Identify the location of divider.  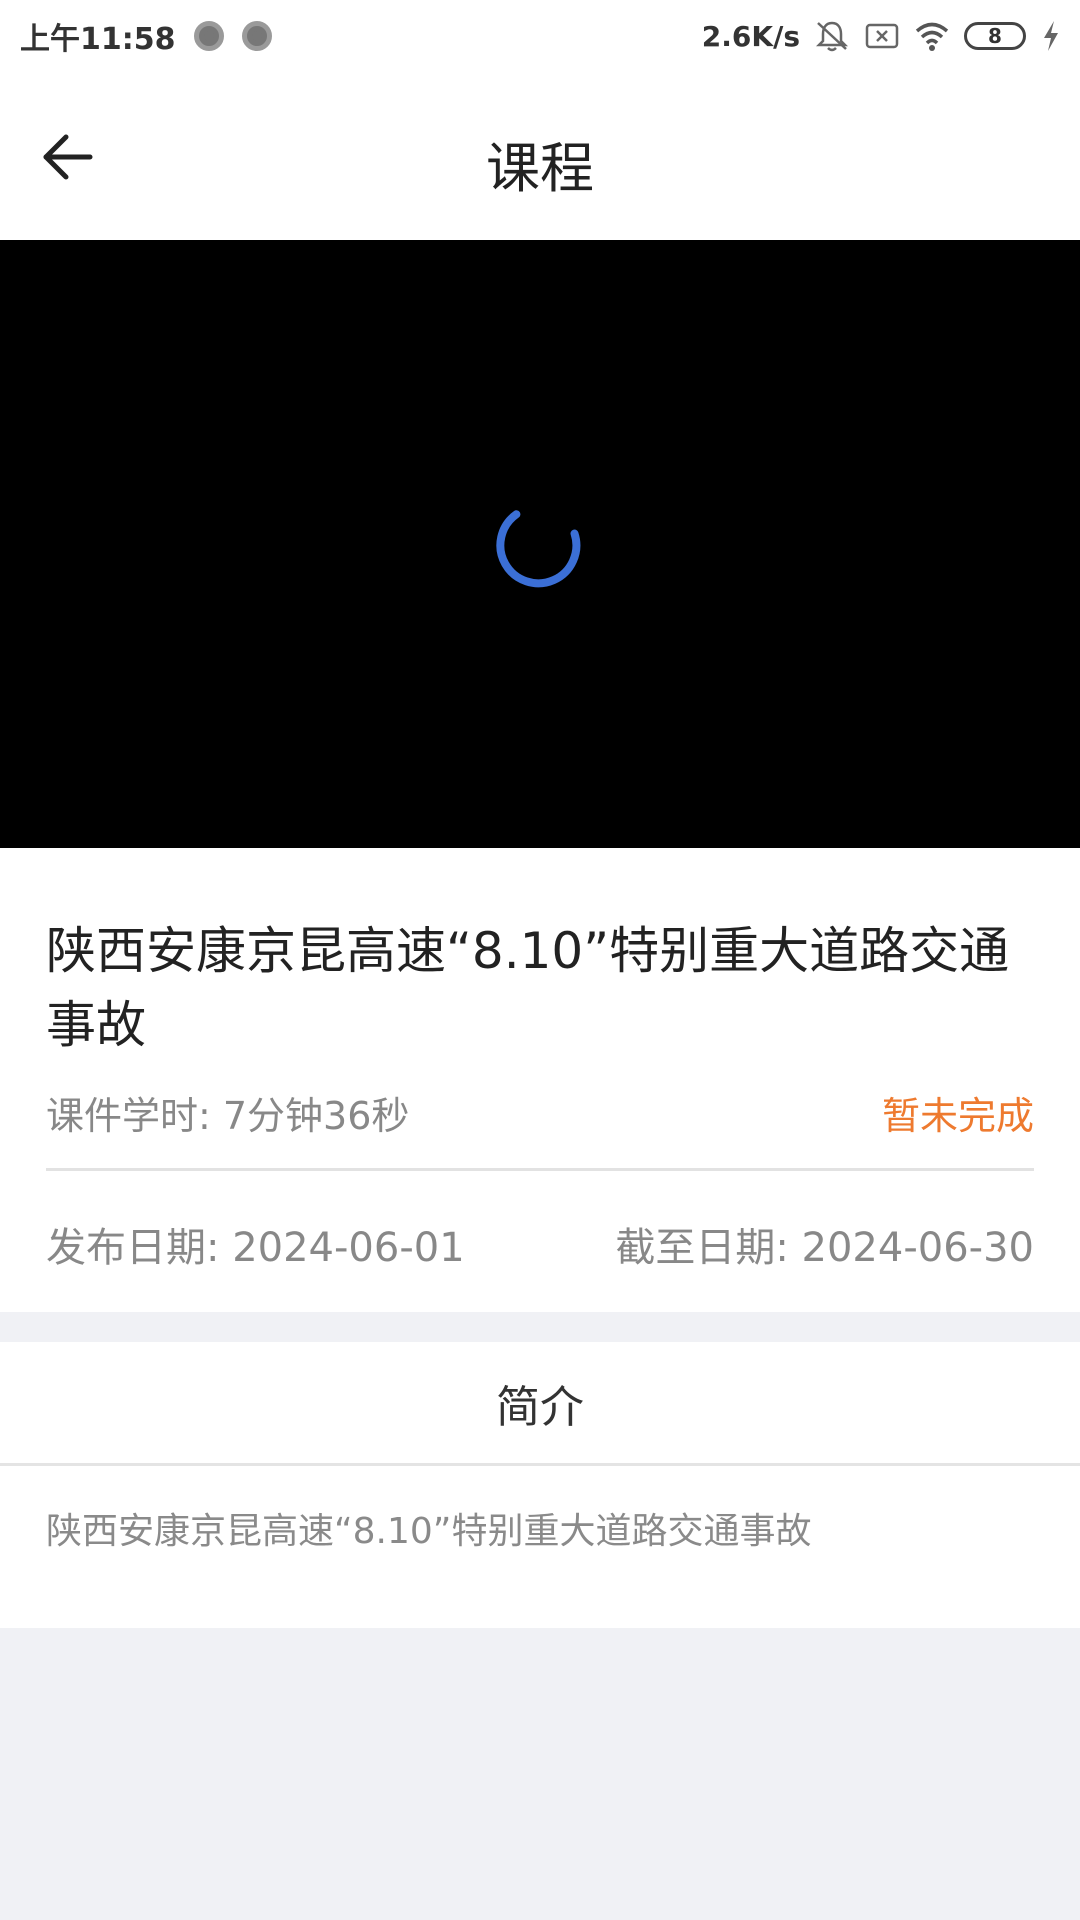
(540, 1169).